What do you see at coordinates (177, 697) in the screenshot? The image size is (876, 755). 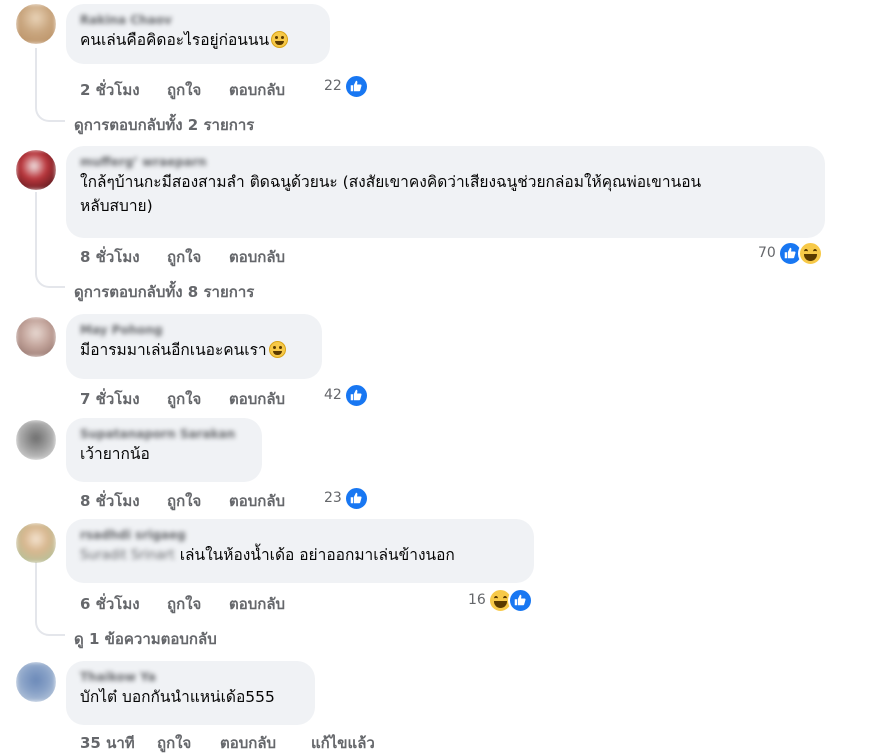 I see `comment-text: บักไต๋ บอกกันนำแหน่เด้อ555` at bounding box center [177, 697].